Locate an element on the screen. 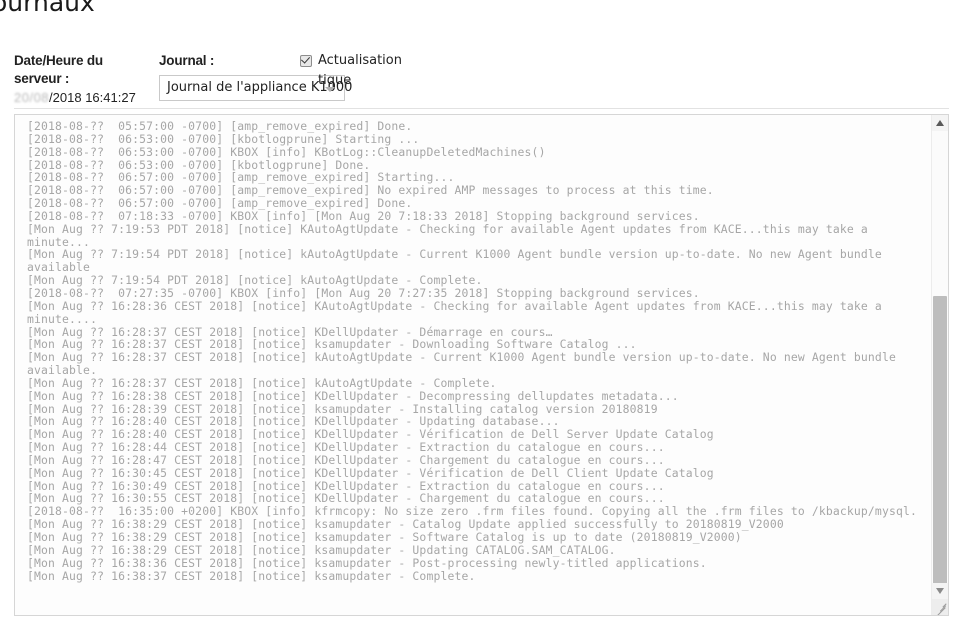  scrollbar-track is located at coordinates (940, 358).